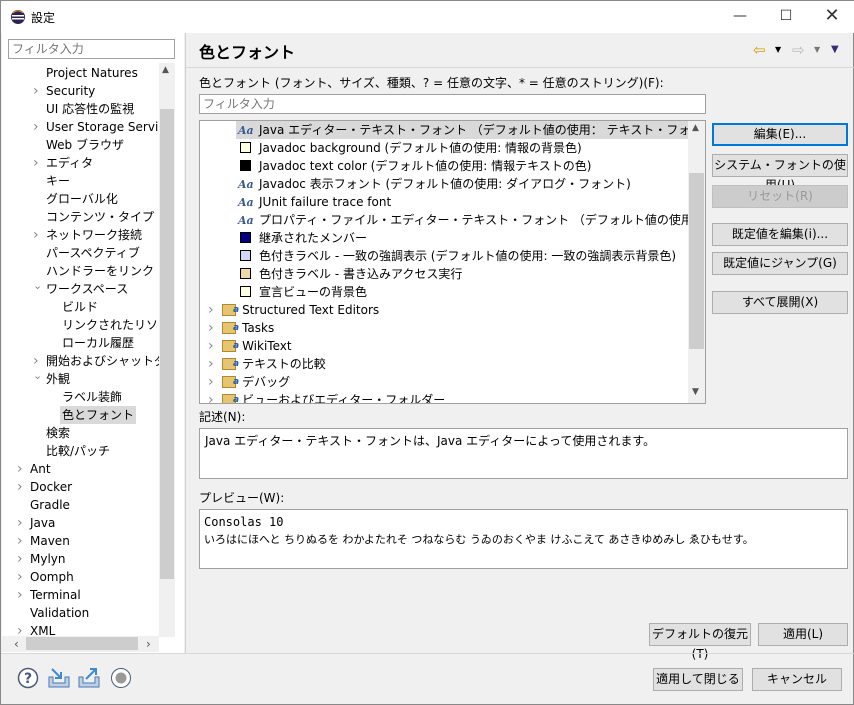 This screenshot has height=705, width=854. Describe the element at coordinates (167, 344) in the screenshot. I see `nav-scroll-thumb` at that location.